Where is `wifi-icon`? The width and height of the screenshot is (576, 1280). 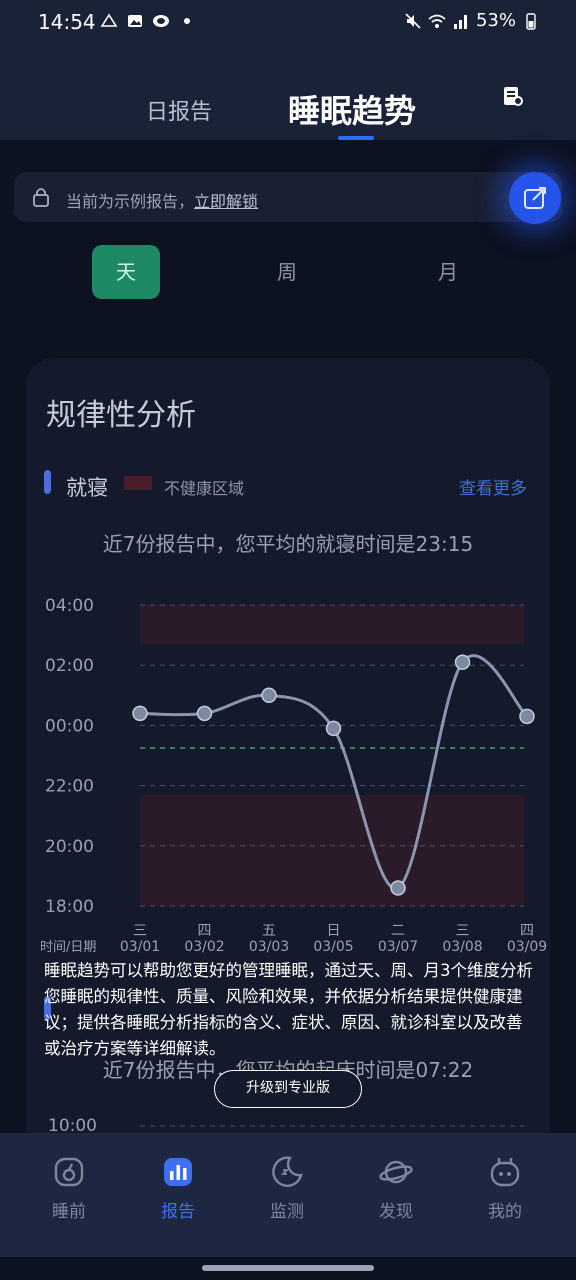
wifi-icon is located at coordinates (437, 21).